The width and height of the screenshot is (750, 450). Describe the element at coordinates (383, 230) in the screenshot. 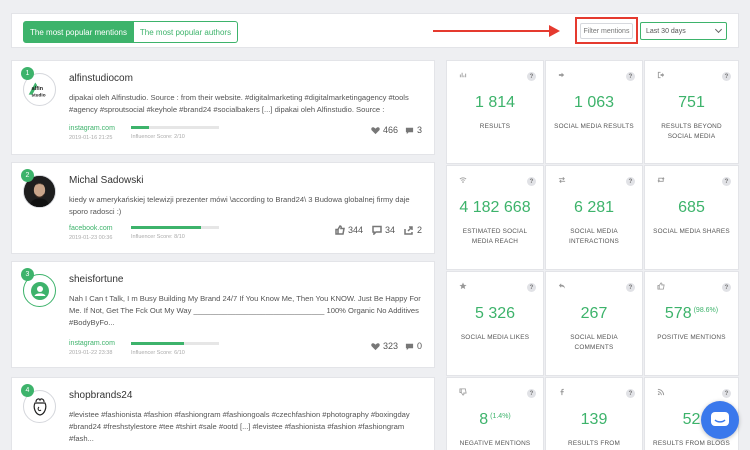

I see `comments-stat: 34` at that location.